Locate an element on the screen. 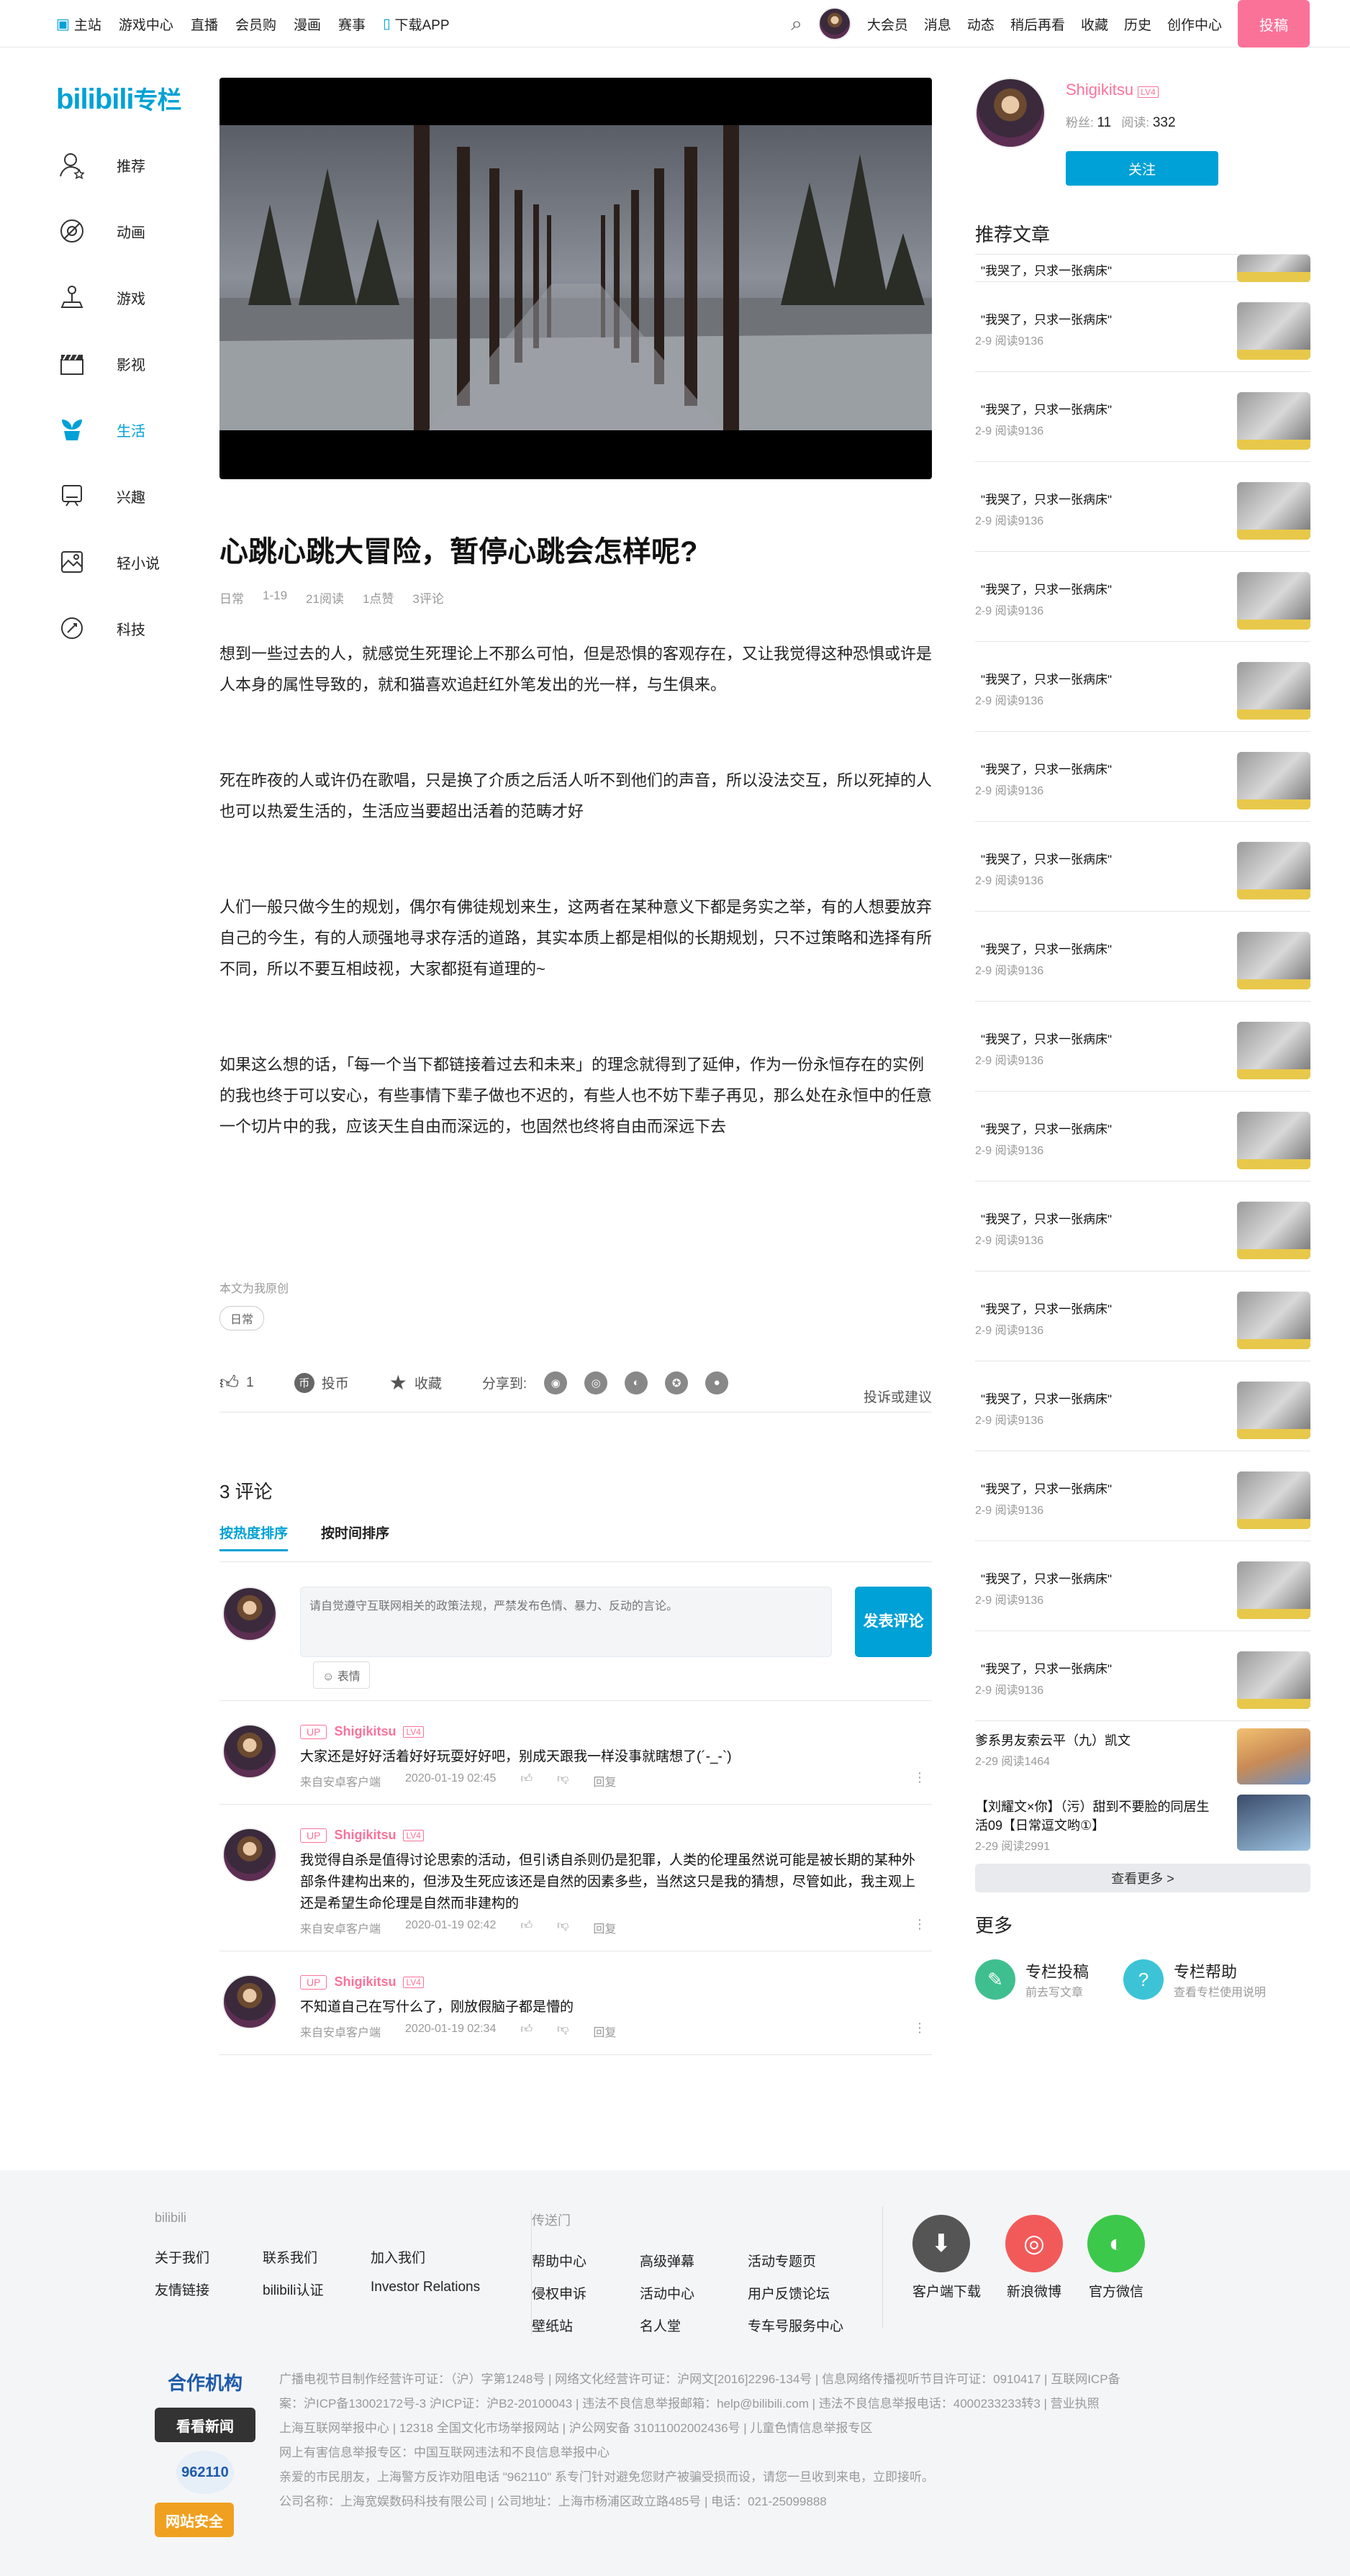 The width and height of the screenshot is (1350, 2576). author-avatar is located at coordinates (1010, 113).